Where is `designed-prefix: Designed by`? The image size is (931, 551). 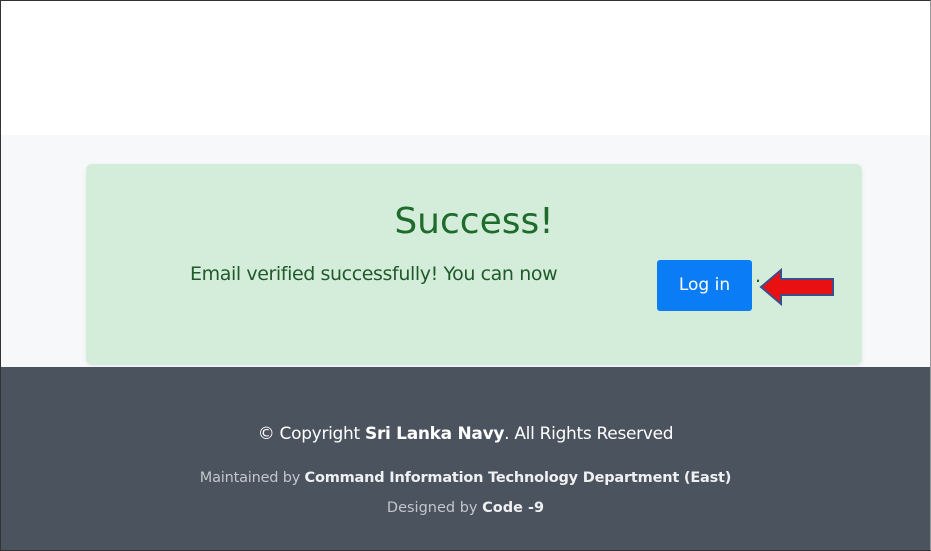 designed-prefix: Designed by is located at coordinates (432, 508).